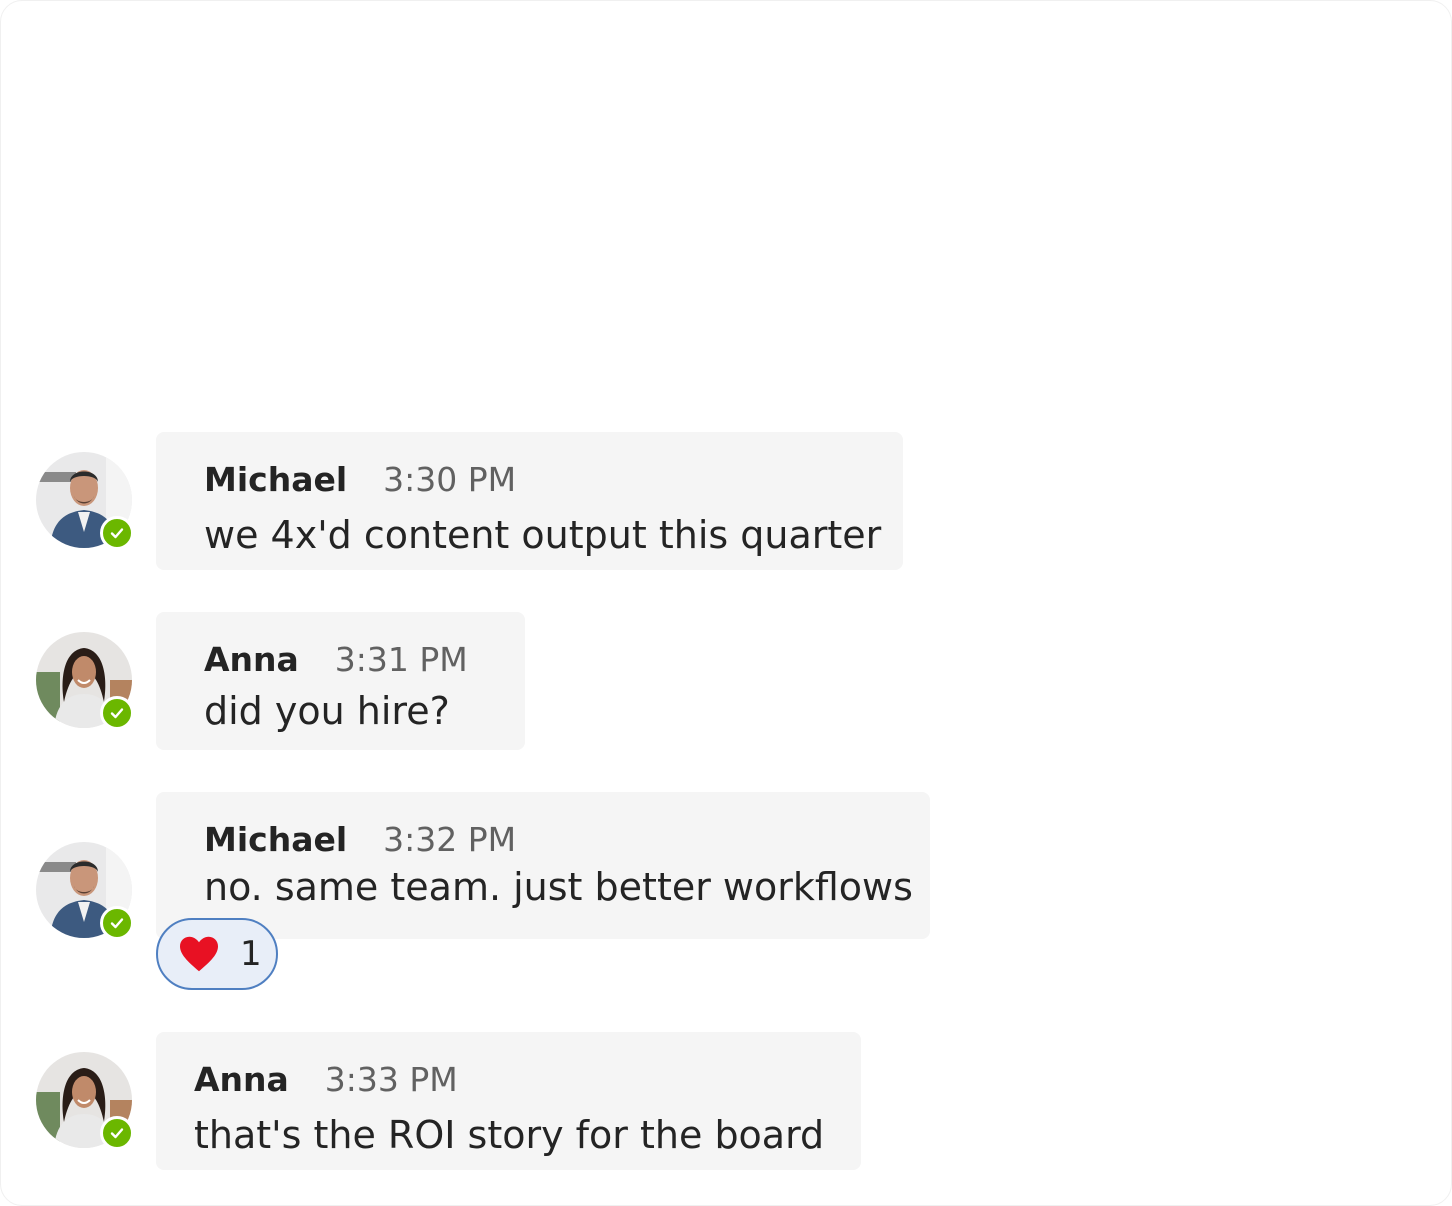 The width and height of the screenshot is (1452, 1206). Describe the element at coordinates (401, 659) in the screenshot. I see `message-timestamp: 3:31 PM` at that location.